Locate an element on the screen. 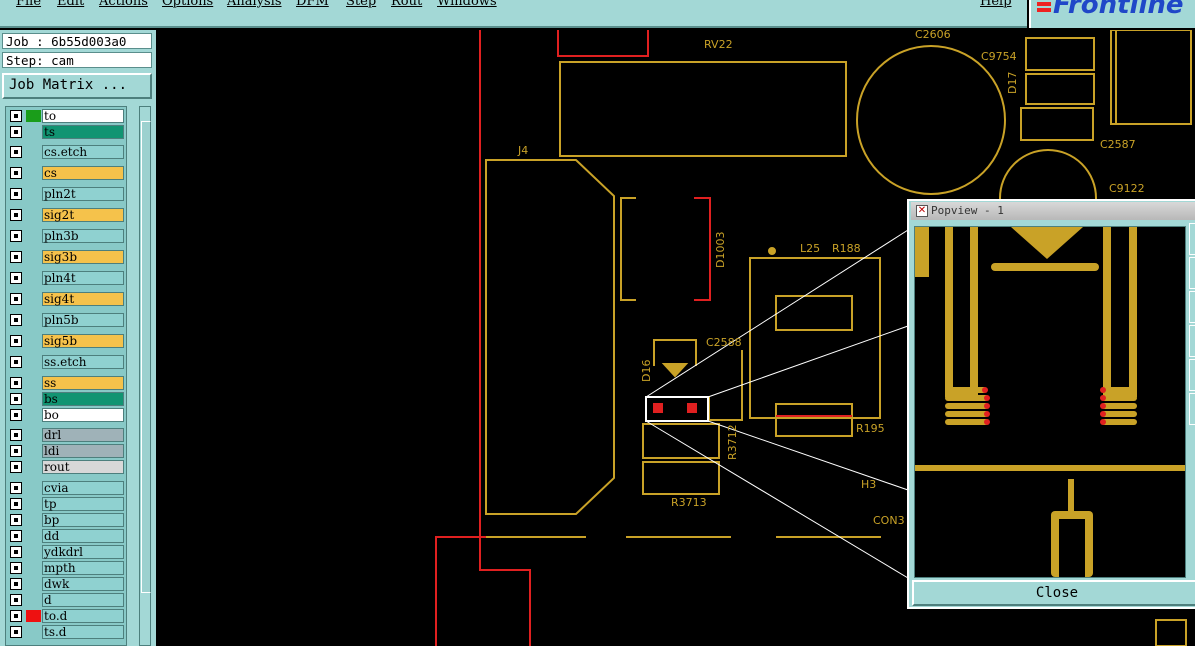  layer-row-to: to is located at coordinates (66, 116).